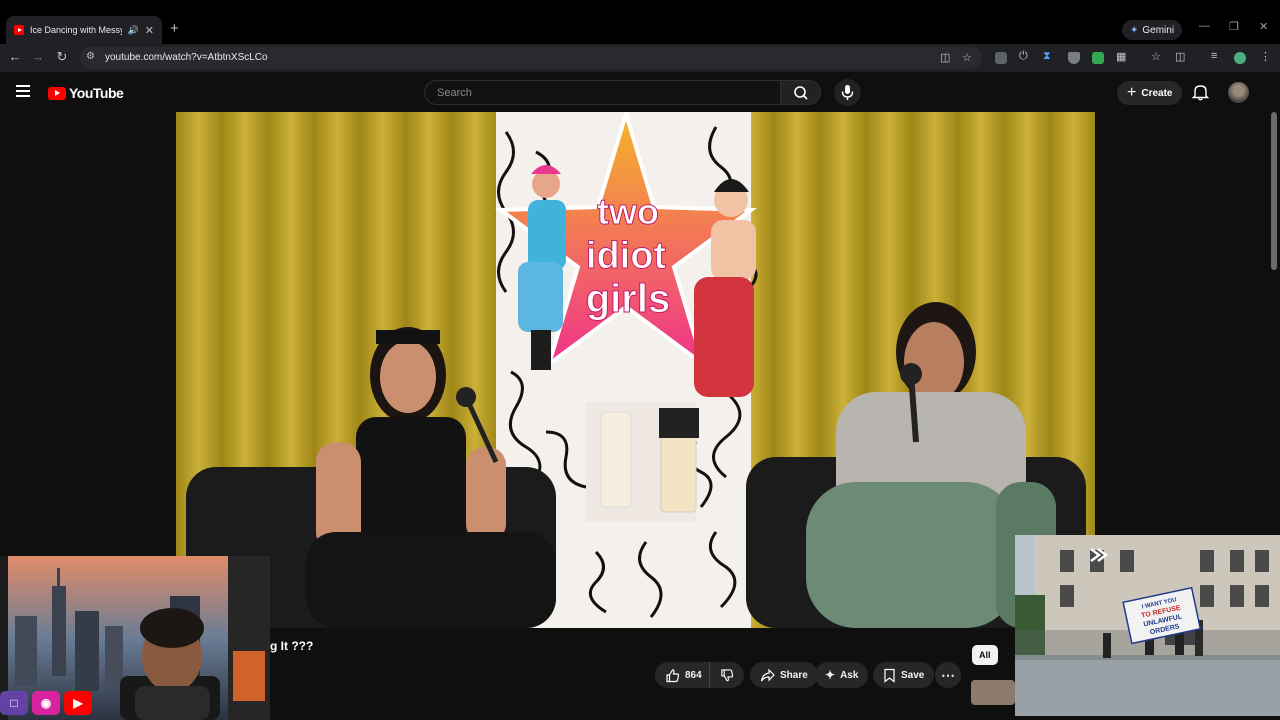 This screenshot has width=1280, height=720. Describe the element at coordinates (1158, 30) in the screenshot. I see `gemini-label: Gemini` at that location.